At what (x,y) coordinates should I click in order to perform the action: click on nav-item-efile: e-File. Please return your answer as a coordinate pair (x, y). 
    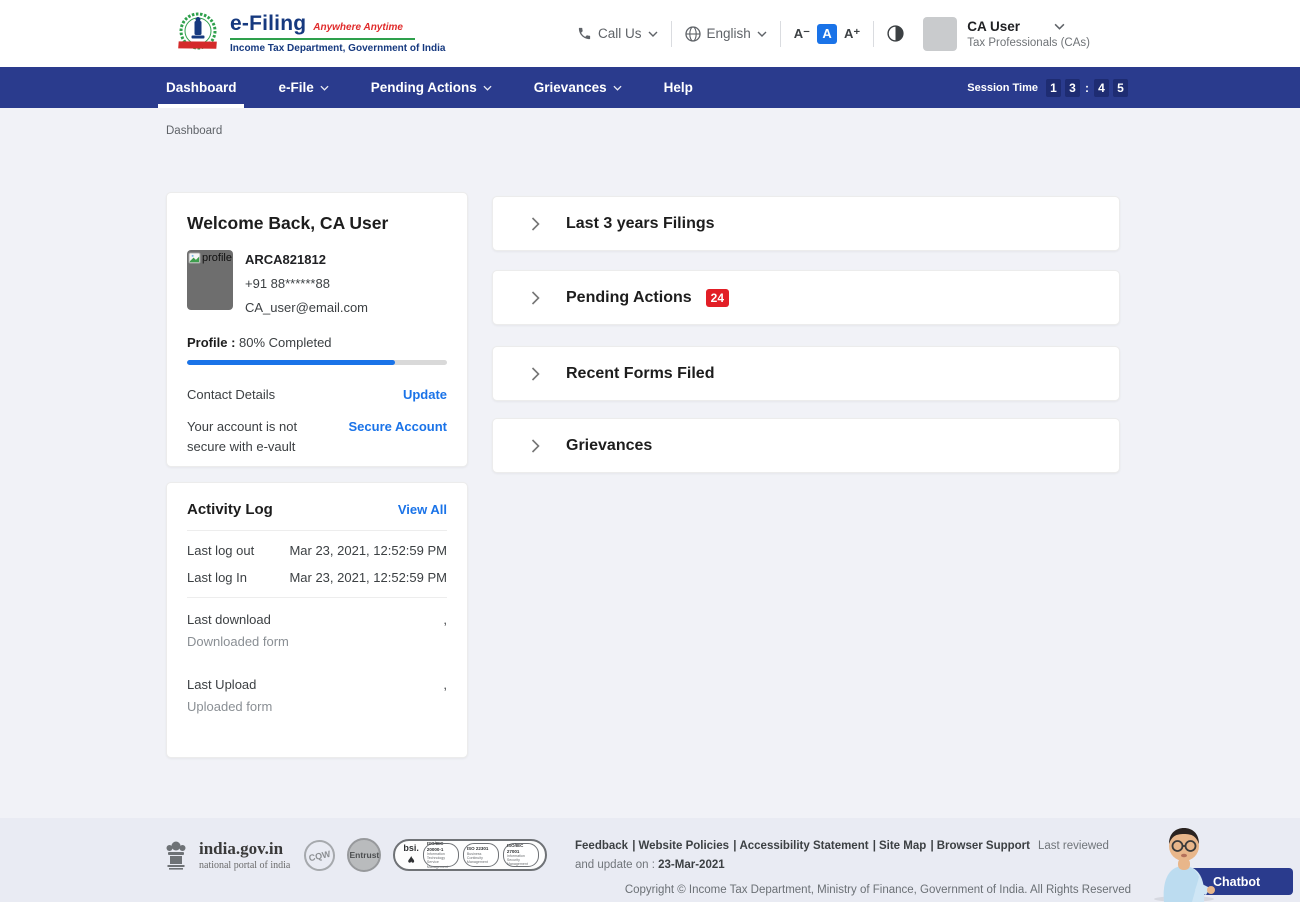
    Looking at the image, I should click on (304, 87).